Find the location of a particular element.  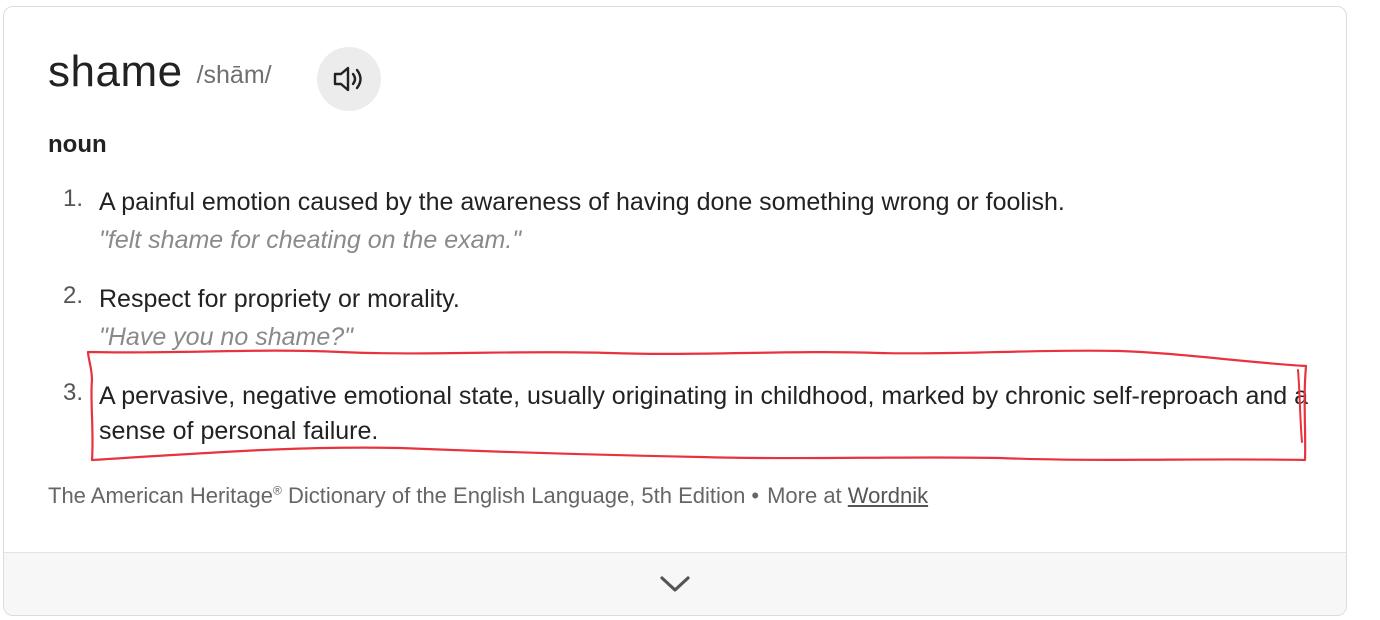

more-at-label: More at is located at coordinates (804, 495).